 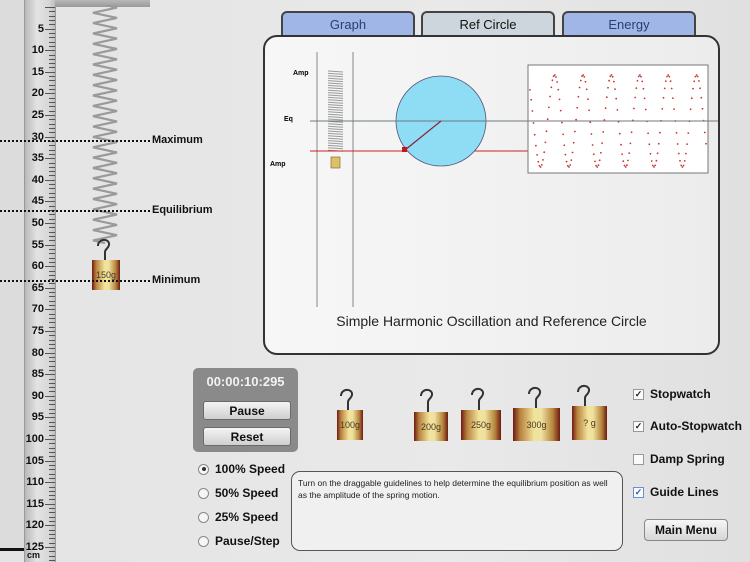 What do you see at coordinates (37, 158) in the screenshot?
I see `ruler-label: 35` at bounding box center [37, 158].